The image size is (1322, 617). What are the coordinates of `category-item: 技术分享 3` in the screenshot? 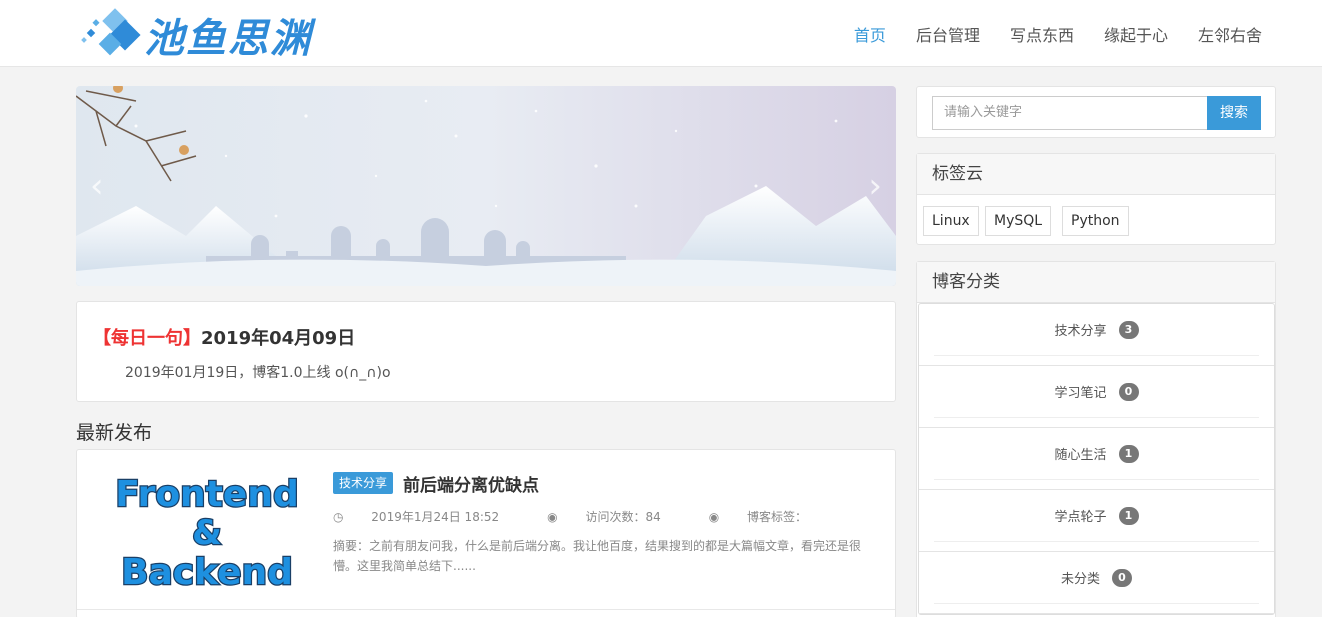 It's located at (1096, 335).